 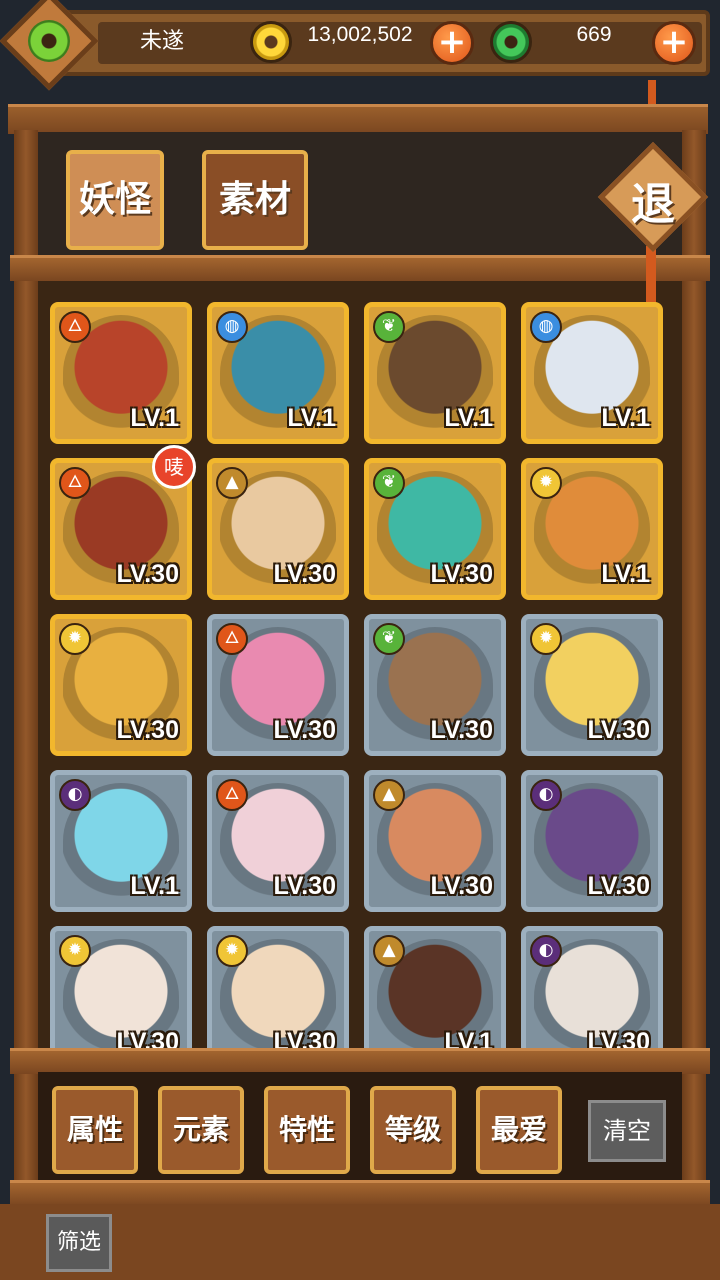 What do you see at coordinates (519, 1130) in the screenshot?
I see `filter-favorite-button: 最爱` at bounding box center [519, 1130].